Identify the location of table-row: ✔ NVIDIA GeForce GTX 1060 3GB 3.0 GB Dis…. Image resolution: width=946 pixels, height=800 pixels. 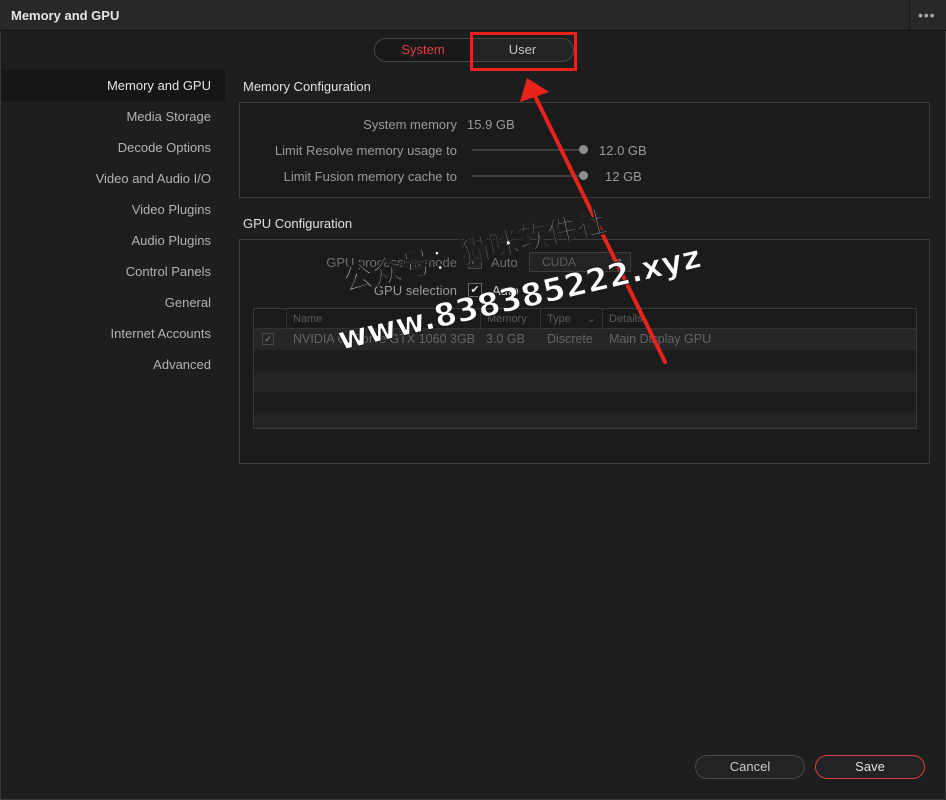
(585, 339).